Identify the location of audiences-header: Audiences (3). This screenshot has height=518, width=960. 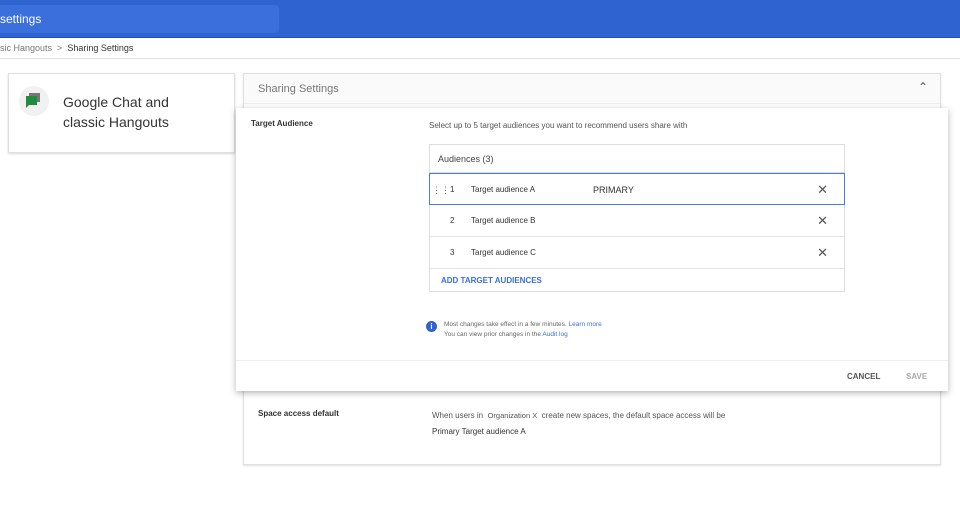
(637, 159).